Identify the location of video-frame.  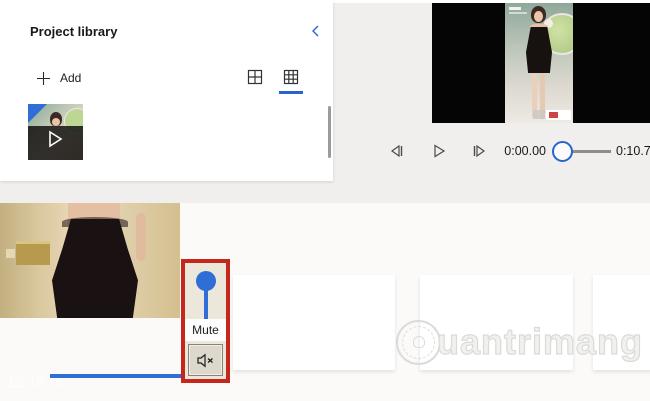
(539, 63).